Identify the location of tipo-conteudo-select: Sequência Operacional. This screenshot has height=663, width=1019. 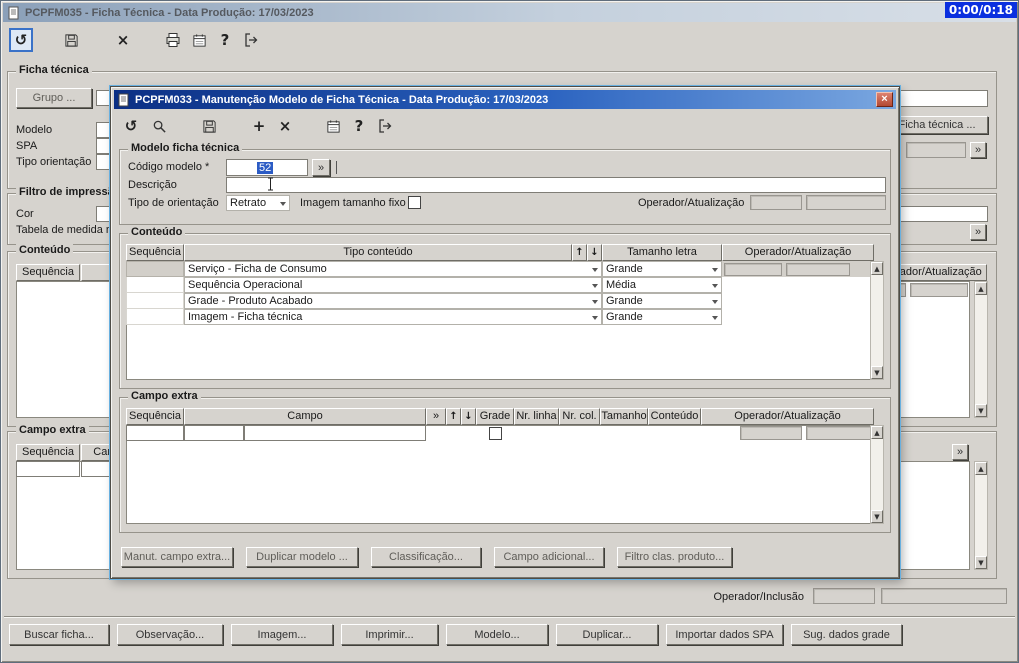
(393, 285).